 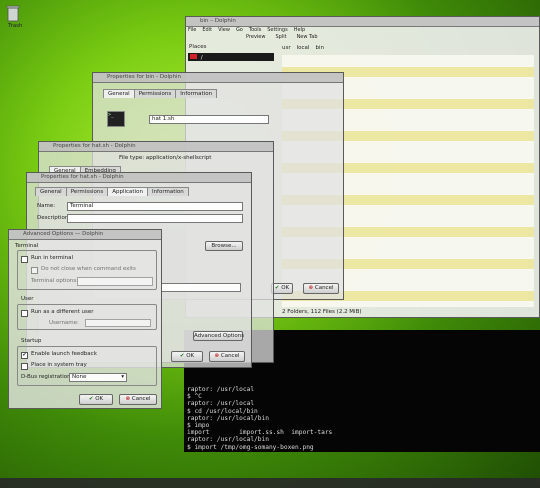 What do you see at coordinates (250, 447) in the screenshot?
I see `terminal-line: $ import /tmp/omg-somany-boxen.png` at bounding box center [250, 447].